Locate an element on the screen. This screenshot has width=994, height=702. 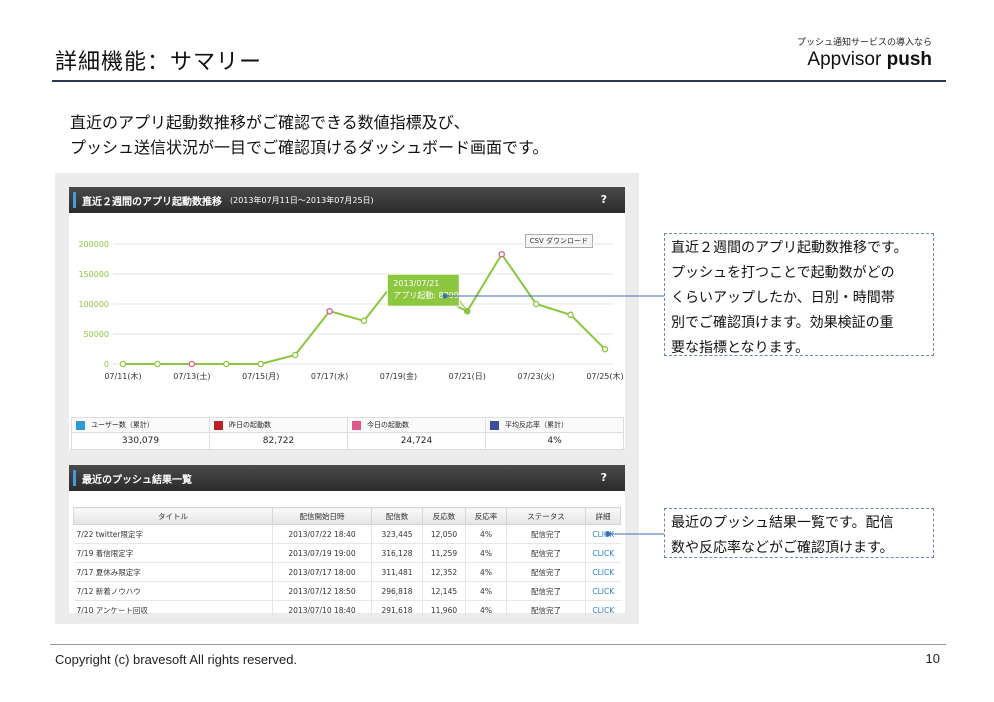
x-tick-label: 07/13(土) is located at coordinates (191, 376).